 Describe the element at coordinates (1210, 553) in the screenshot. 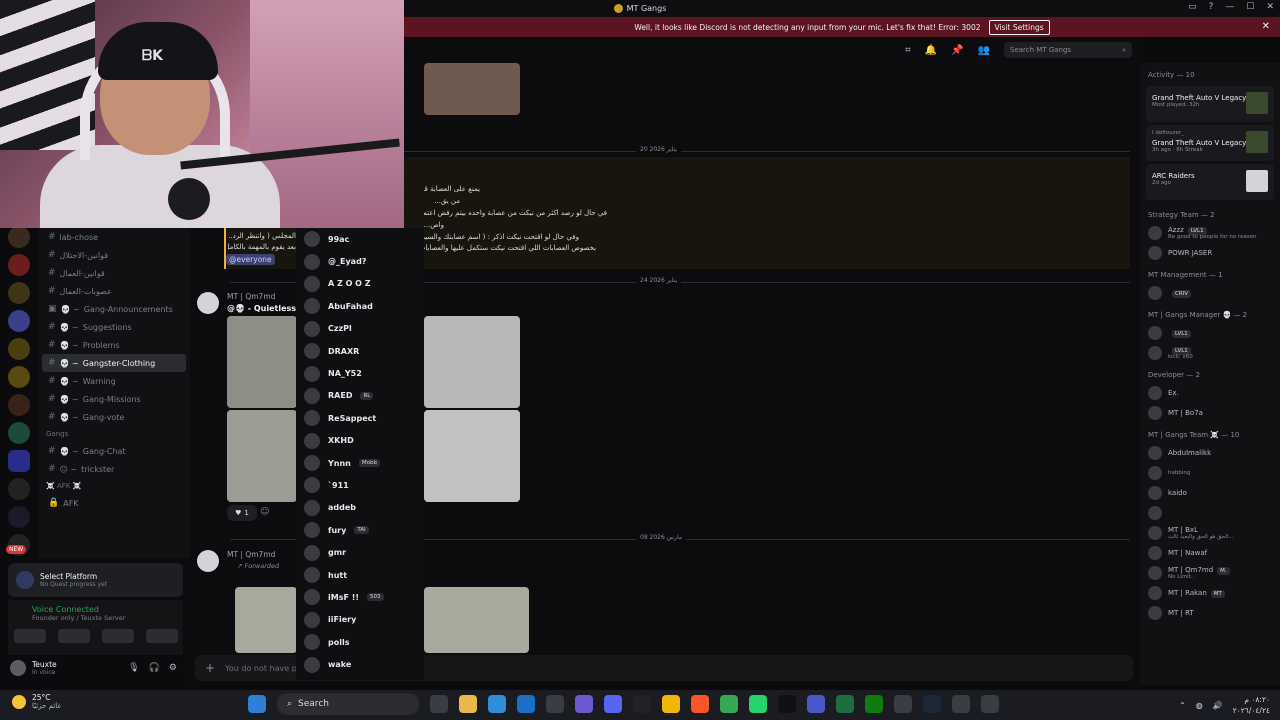

I see `member-item: MT | Nawaf` at that location.